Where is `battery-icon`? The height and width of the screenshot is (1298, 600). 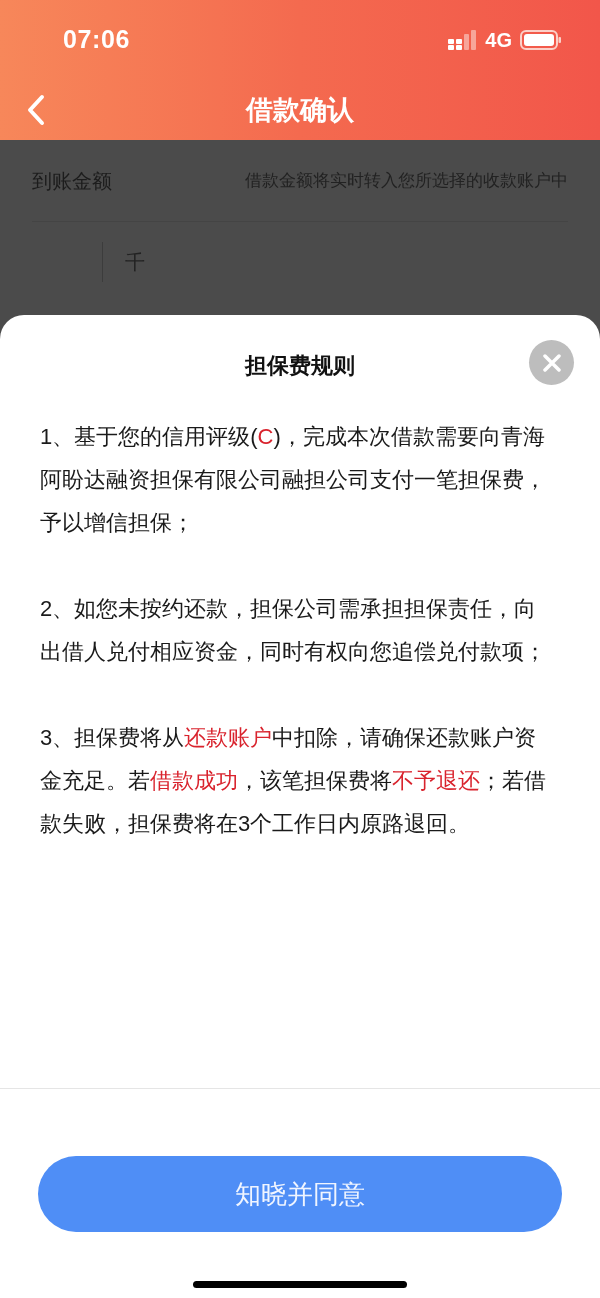
battery-icon is located at coordinates (541, 40).